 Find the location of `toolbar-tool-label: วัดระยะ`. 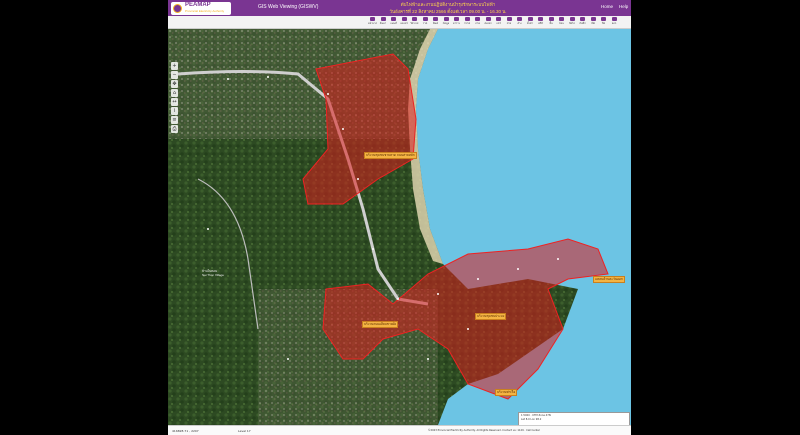

toolbar-tool-label: วัดระยะ is located at coordinates (414, 23).